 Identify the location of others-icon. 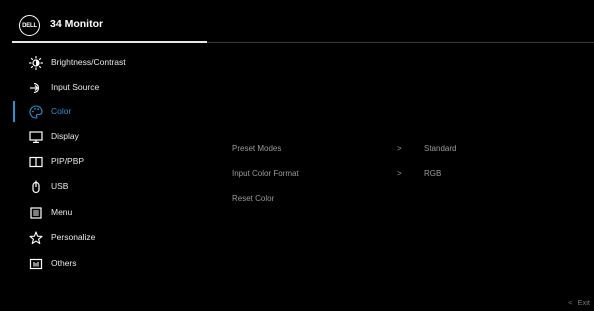
(36, 264).